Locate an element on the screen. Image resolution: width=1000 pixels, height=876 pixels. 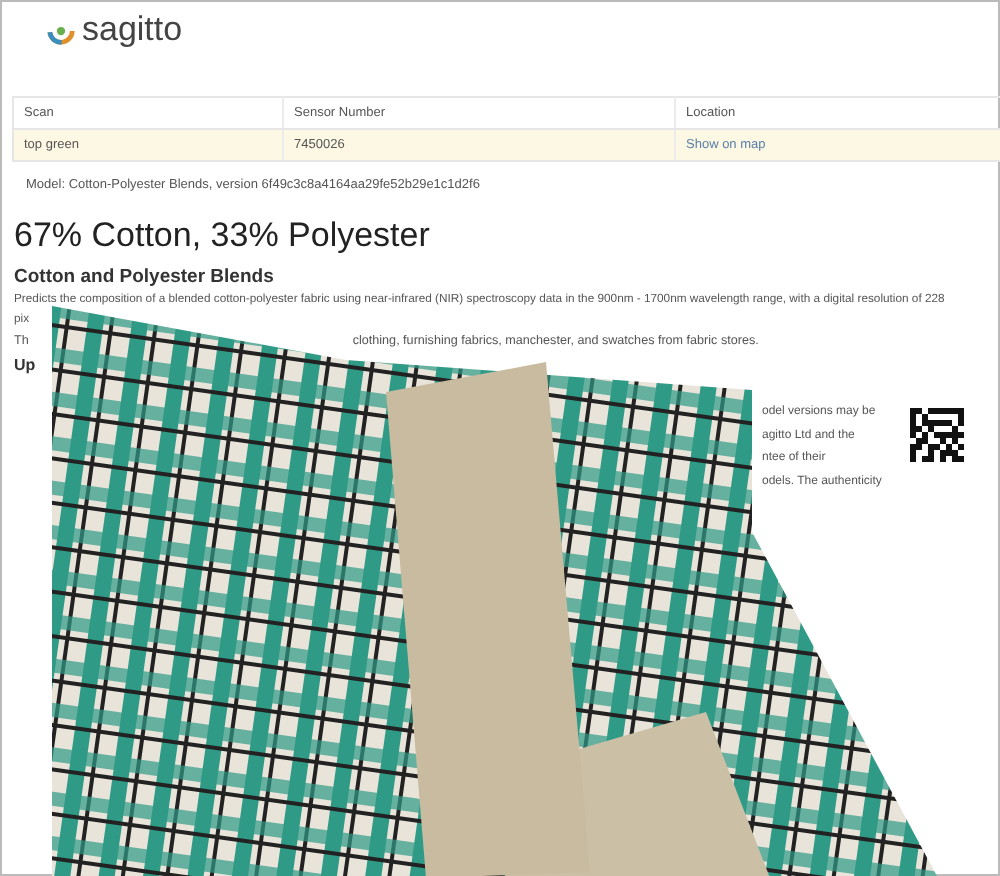
model-title: Cotton and Polyester Blends is located at coordinates (145, 277).